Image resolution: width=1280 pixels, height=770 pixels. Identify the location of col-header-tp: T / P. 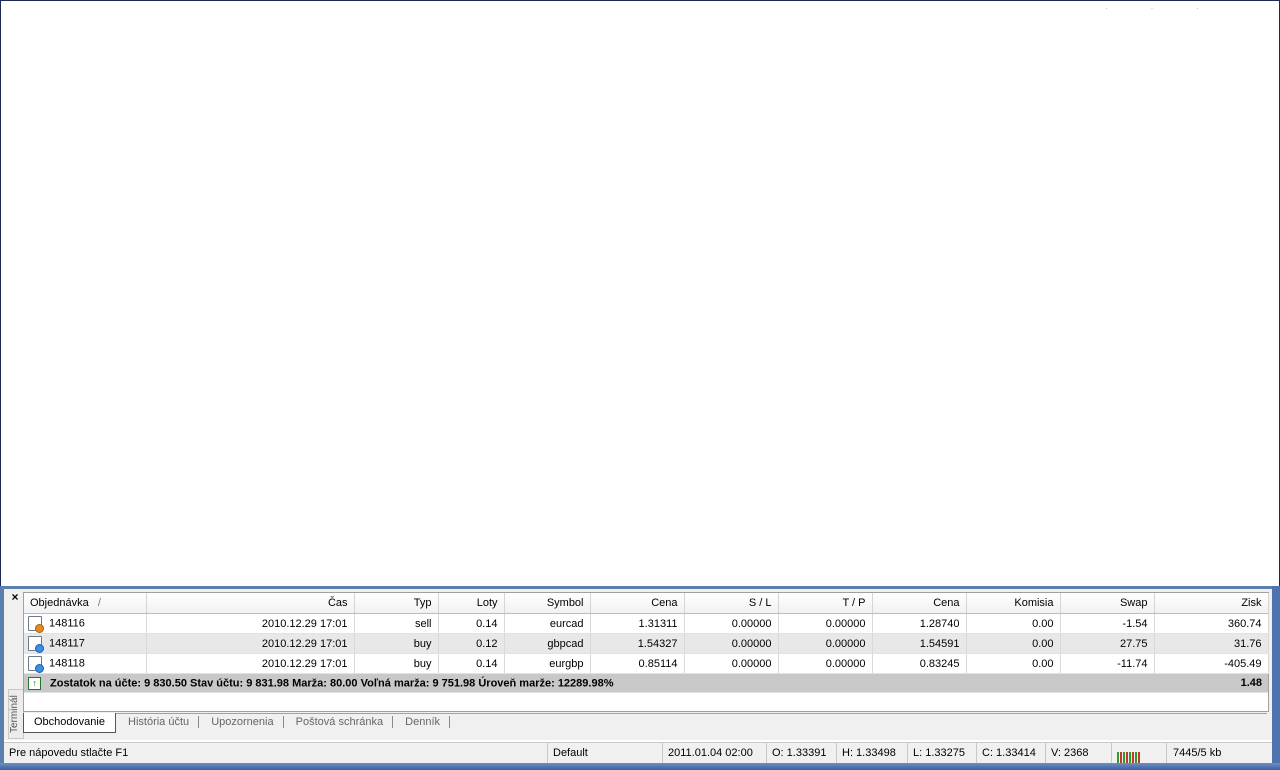
(825, 603).